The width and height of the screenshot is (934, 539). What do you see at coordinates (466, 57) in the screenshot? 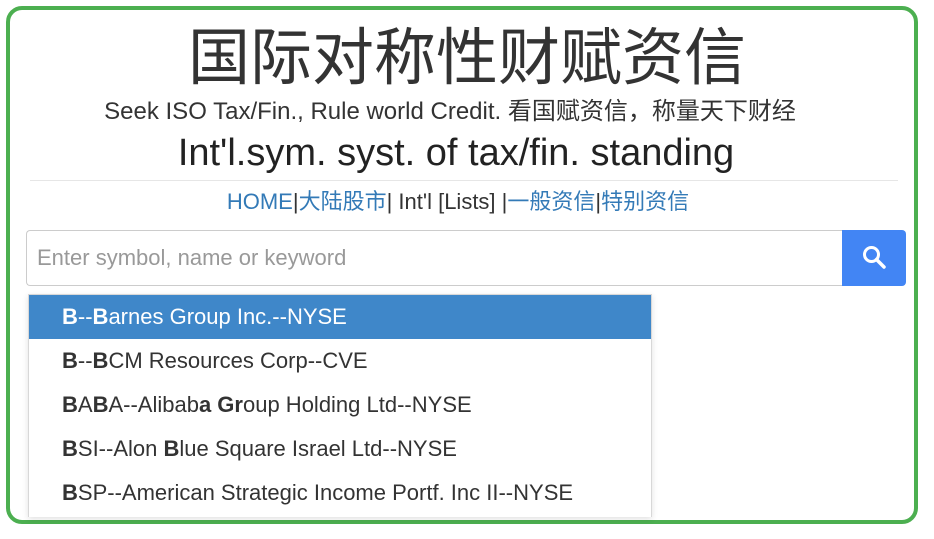
I see `page-title: 国际对称性财赋资信` at bounding box center [466, 57].